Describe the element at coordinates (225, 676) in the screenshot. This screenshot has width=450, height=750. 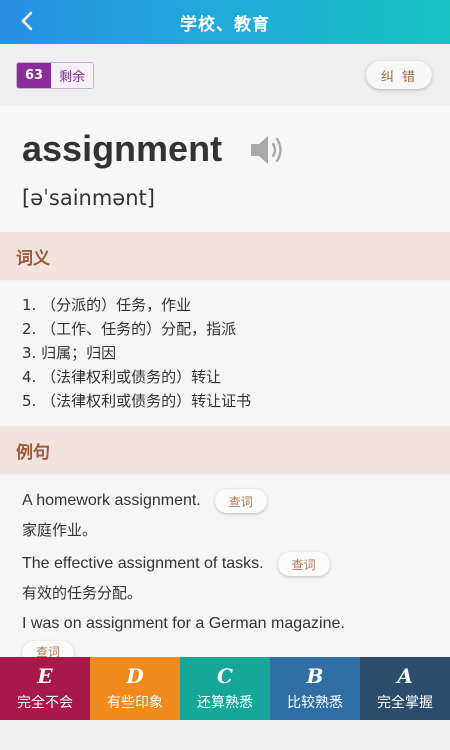
I see `rate-letter: C` at that location.